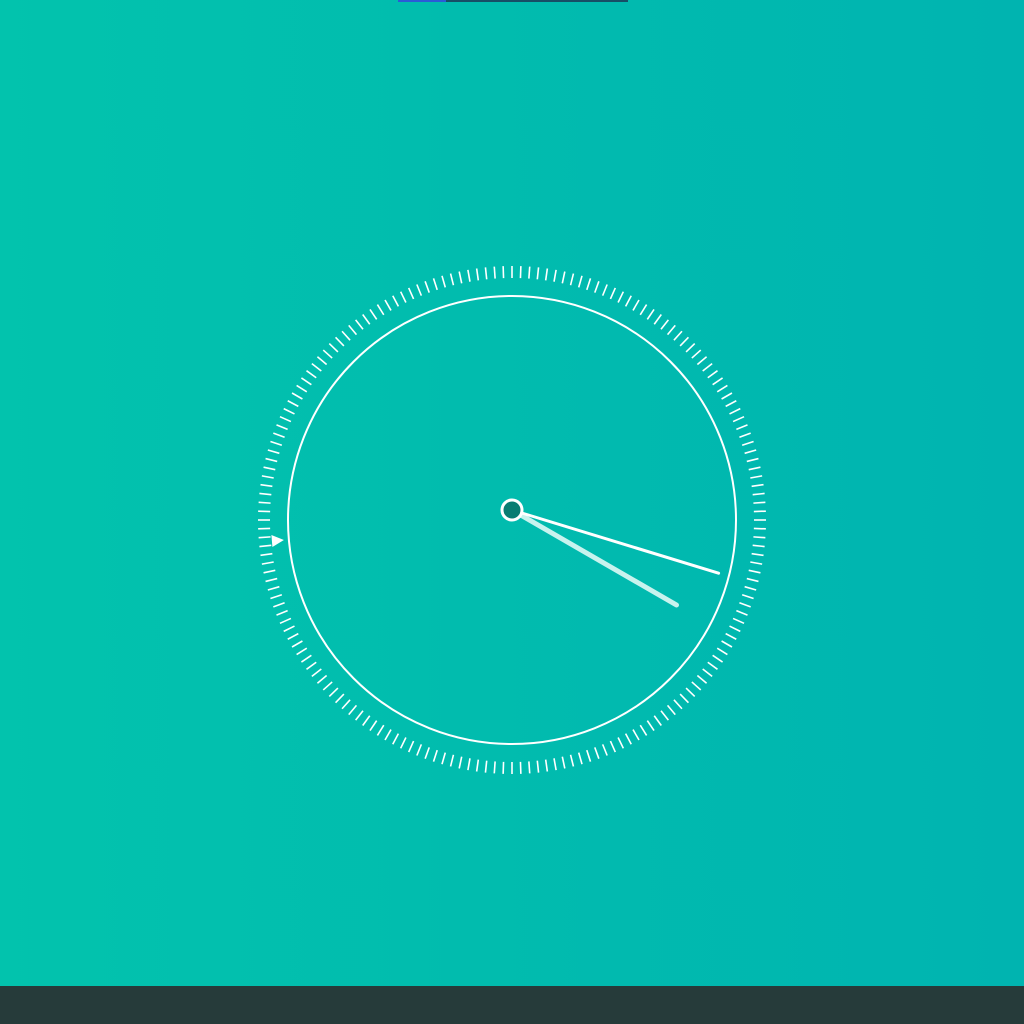  I want to click on second-hand, so click(594, 557).